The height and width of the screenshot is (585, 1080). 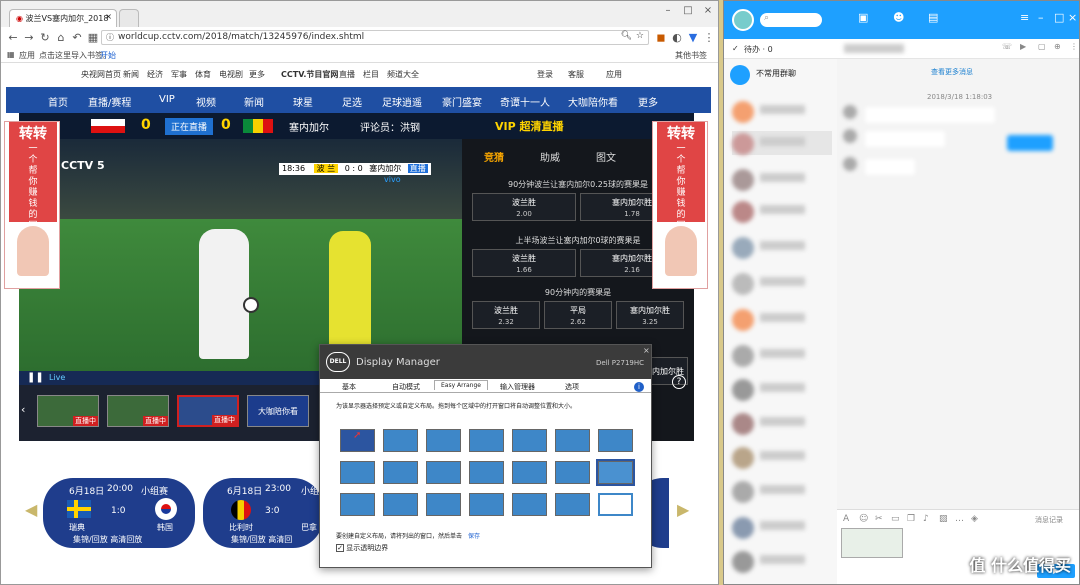 I want to click on tab-text: 图文, so click(x=606, y=156).